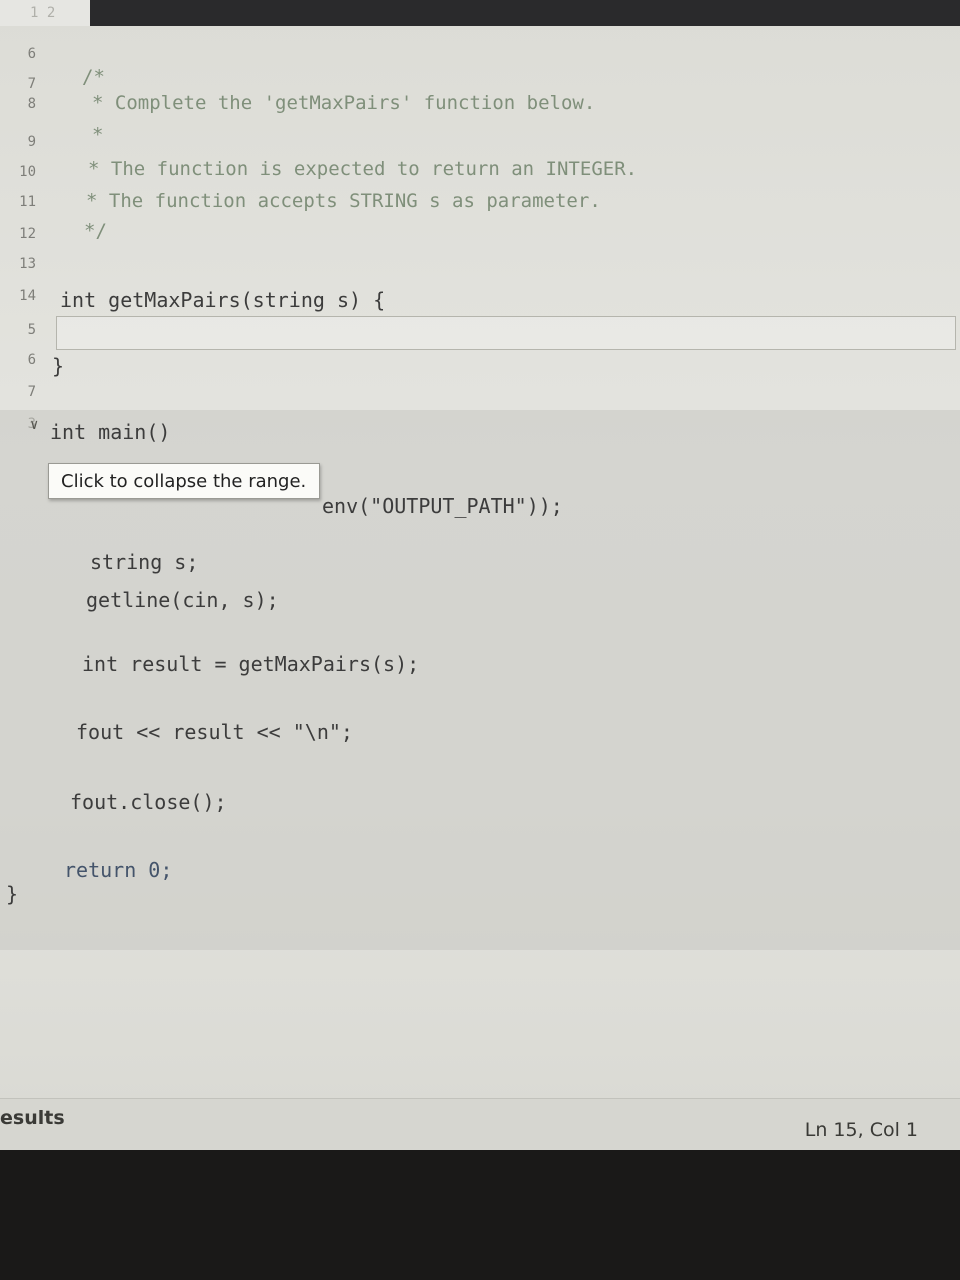 Image resolution: width=960 pixels, height=1280 pixels. Describe the element at coordinates (27, 296) in the screenshot. I see `line-number: 14` at that location.